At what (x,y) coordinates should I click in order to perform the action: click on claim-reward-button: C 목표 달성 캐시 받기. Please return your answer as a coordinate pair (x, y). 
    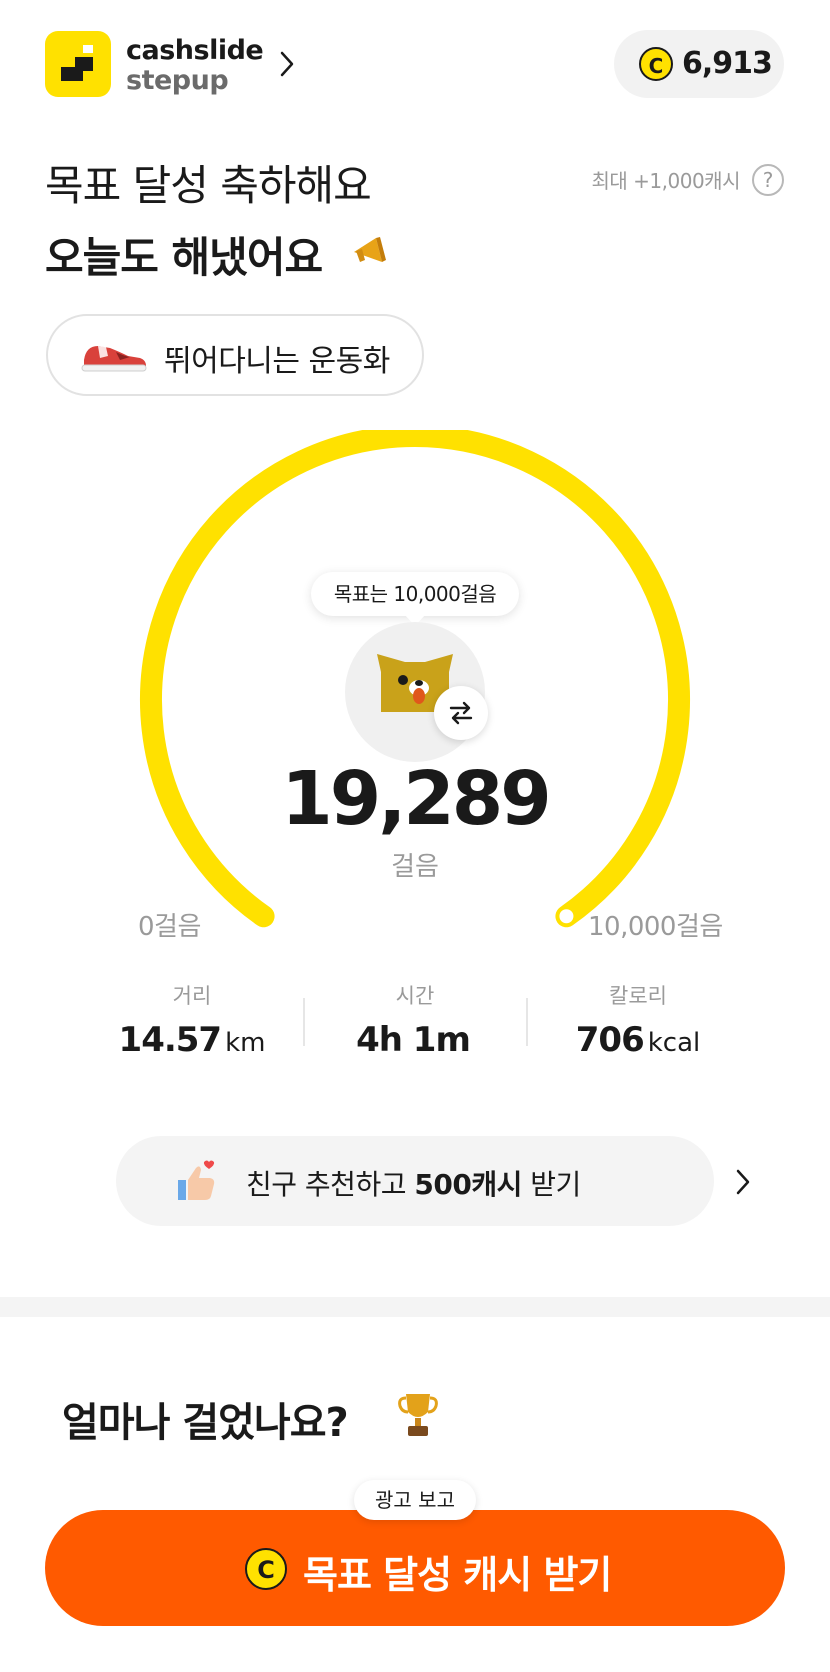
    Looking at the image, I should click on (415, 1568).